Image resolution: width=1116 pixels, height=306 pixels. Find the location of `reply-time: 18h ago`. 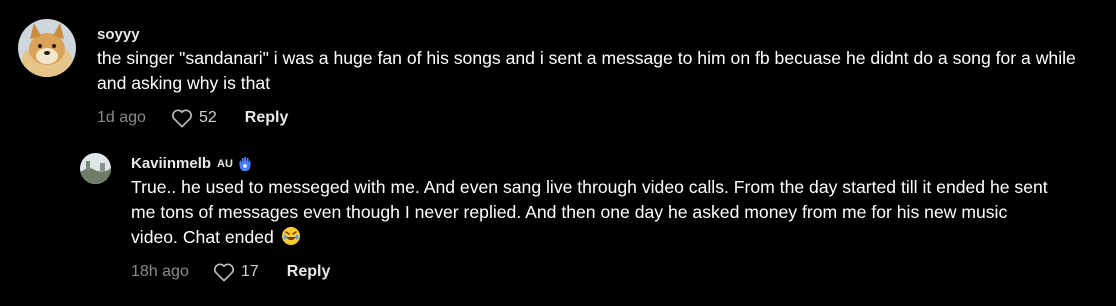

reply-time: 18h ago is located at coordinates (160, 271).